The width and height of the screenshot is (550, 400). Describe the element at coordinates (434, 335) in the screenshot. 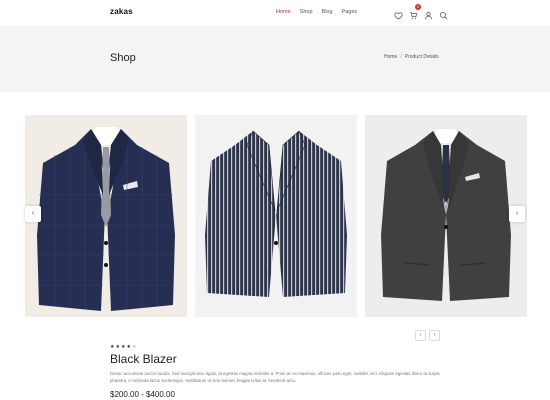

I see `thumbnail-next-button: ›` at that location.